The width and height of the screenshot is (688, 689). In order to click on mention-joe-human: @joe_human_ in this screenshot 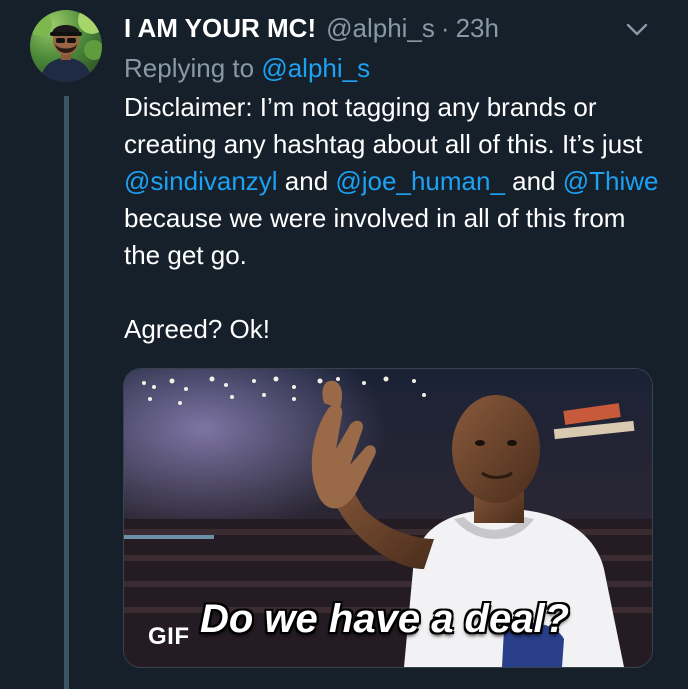, I will do `click(420, 181)`.